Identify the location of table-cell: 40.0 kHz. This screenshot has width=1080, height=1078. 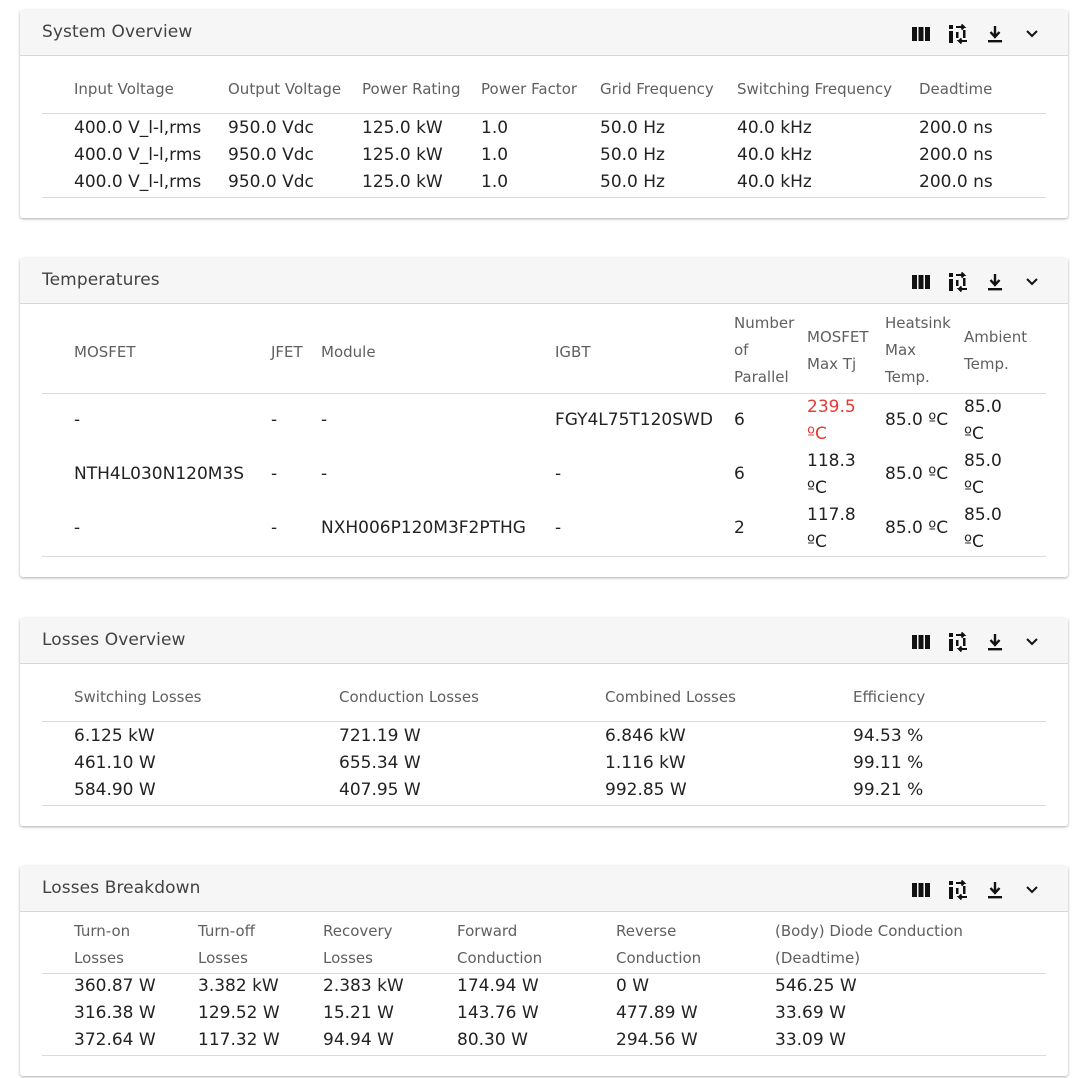
(774, 182).